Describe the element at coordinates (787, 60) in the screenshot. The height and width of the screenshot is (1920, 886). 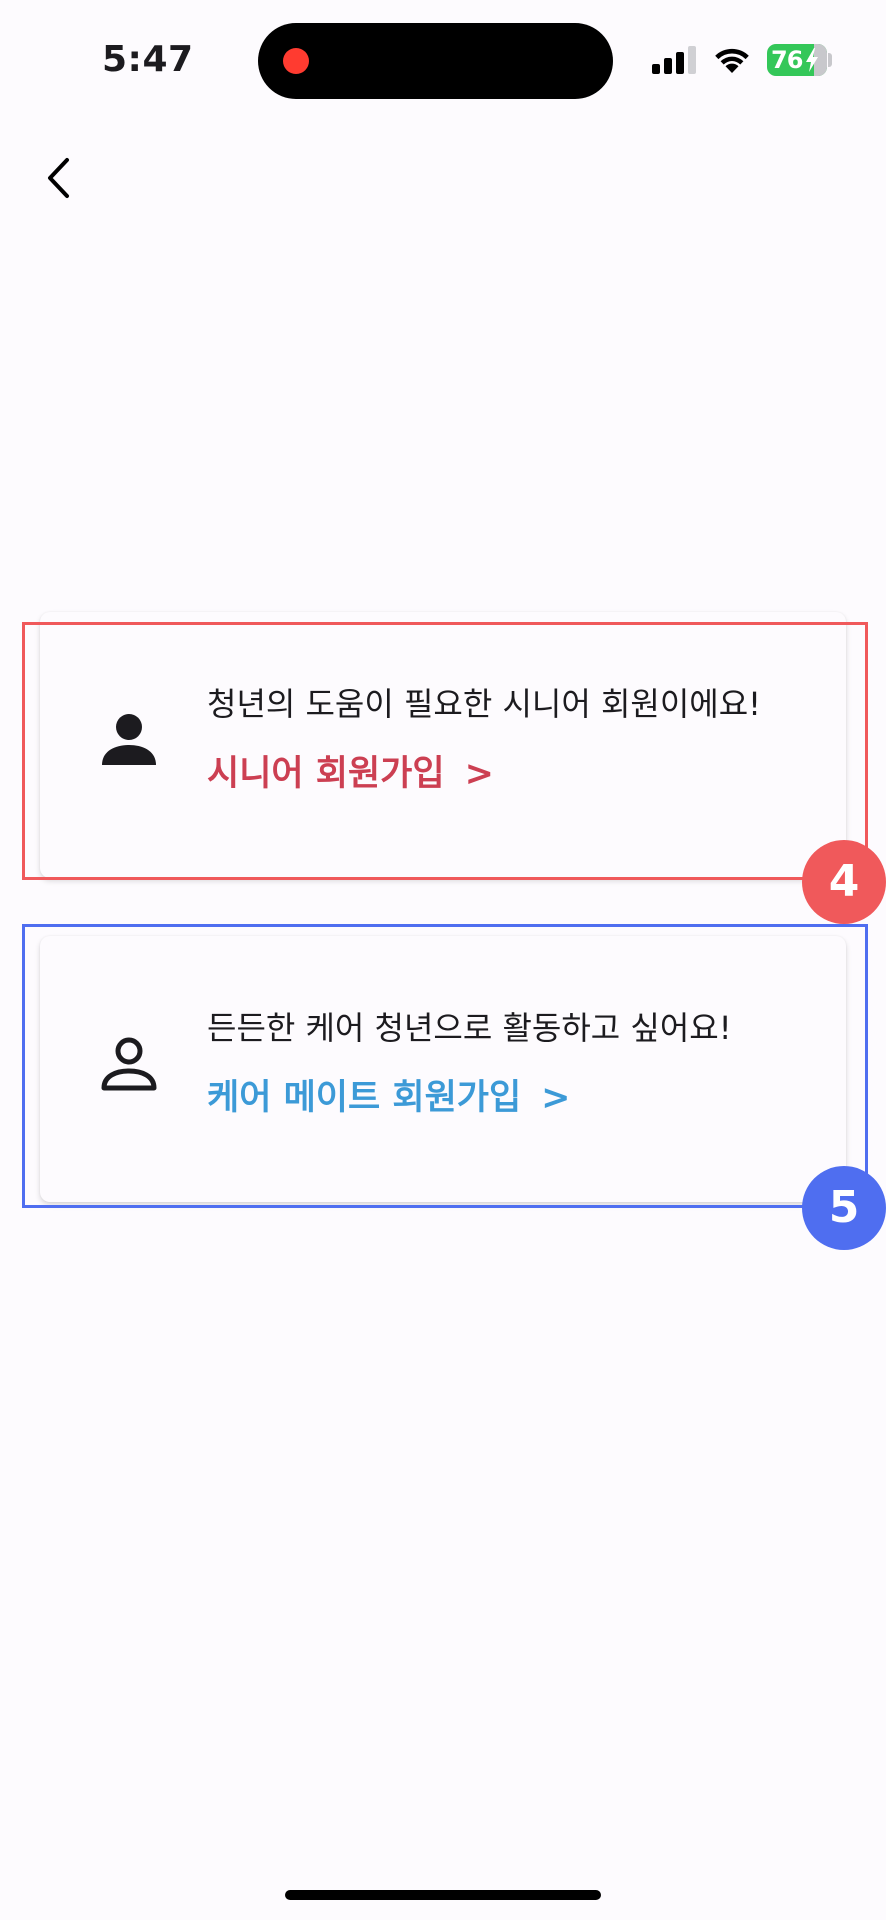
I see `battery-level: 76` at that location.